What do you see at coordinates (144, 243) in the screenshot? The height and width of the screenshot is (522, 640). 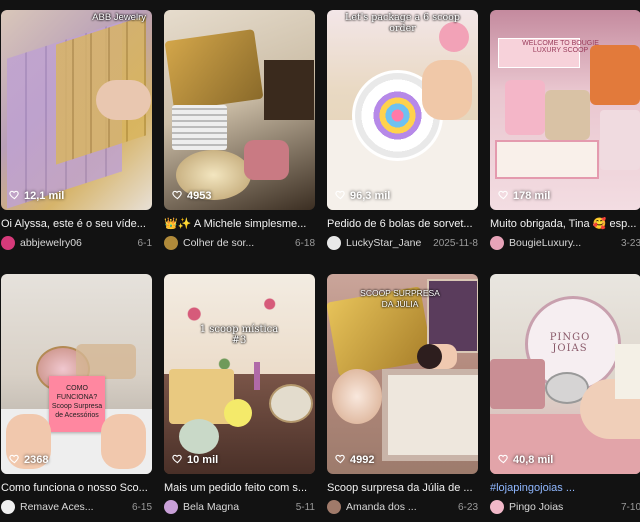 I see `post-date: 6-1` at bounding box center [144, 243].